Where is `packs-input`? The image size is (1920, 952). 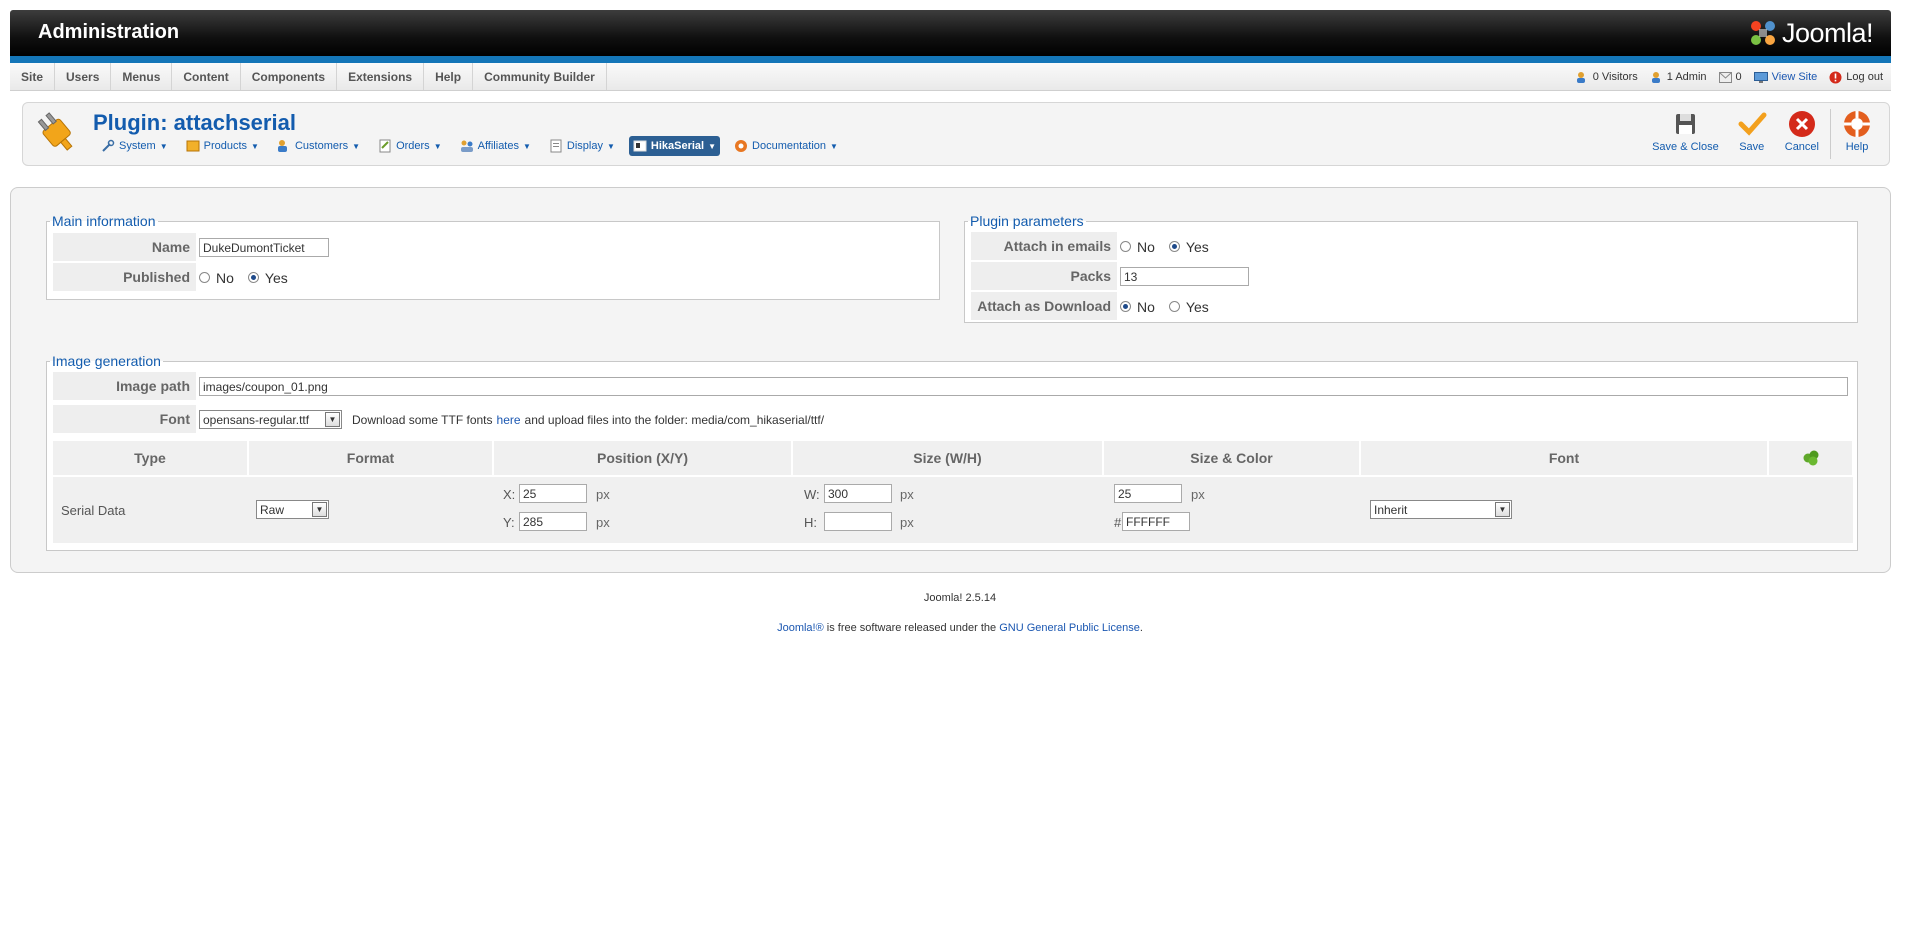
packs-input is located at coordinates (1184, 276).